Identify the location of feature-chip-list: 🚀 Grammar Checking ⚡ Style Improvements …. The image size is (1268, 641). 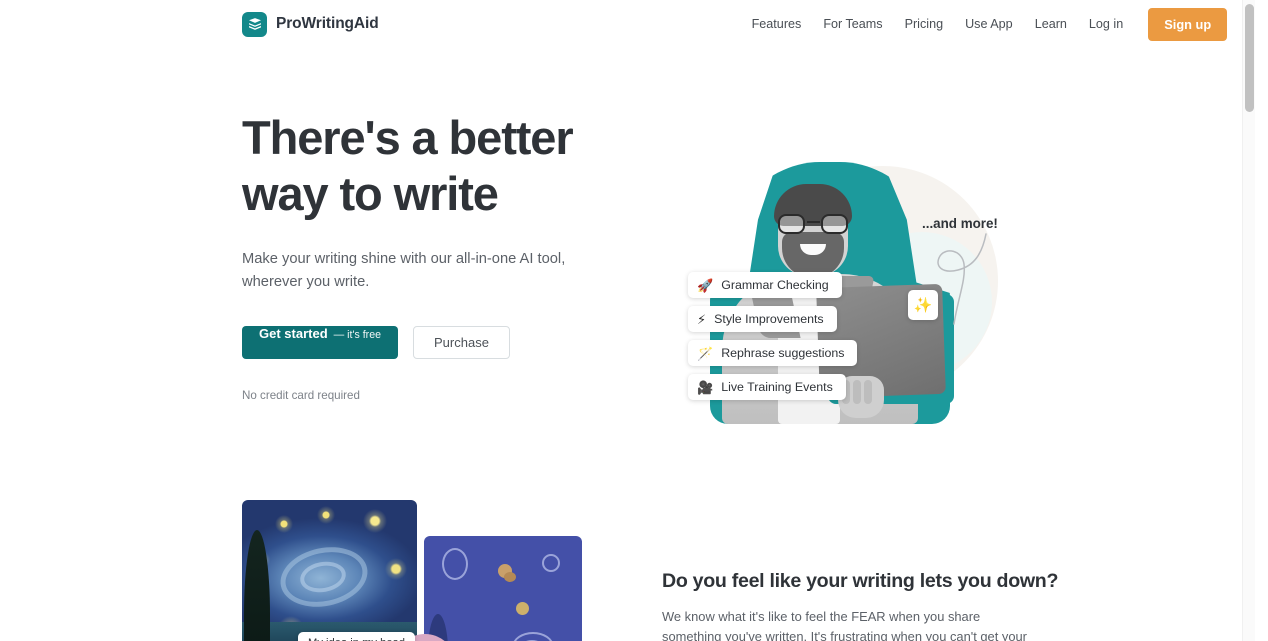
(773, 340).